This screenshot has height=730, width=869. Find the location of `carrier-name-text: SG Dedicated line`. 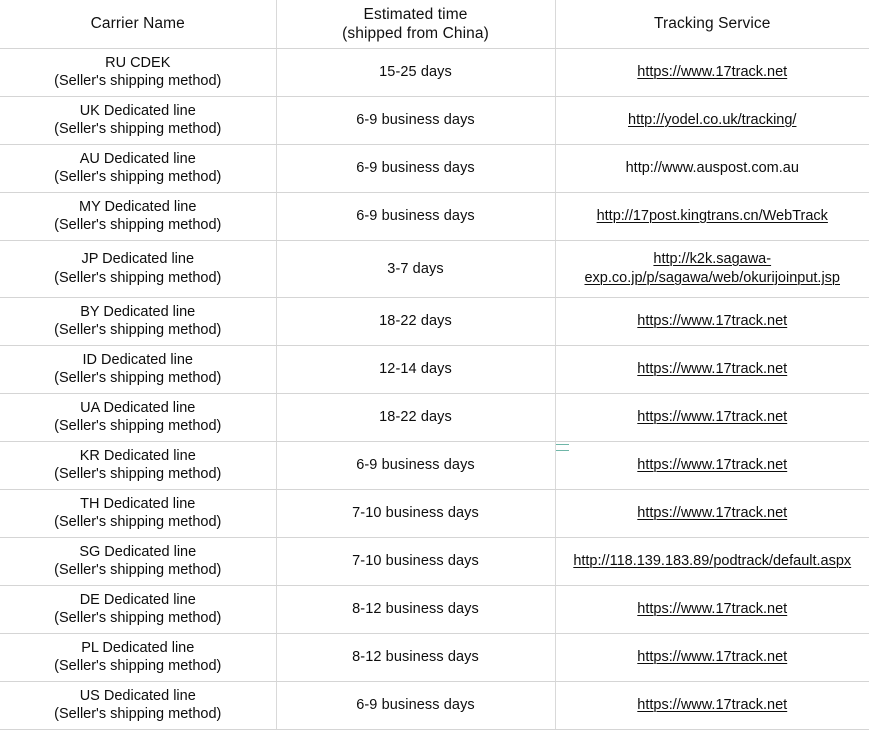

carrier-name-text: SG Dedicated line is located at coordinates (138, 551).